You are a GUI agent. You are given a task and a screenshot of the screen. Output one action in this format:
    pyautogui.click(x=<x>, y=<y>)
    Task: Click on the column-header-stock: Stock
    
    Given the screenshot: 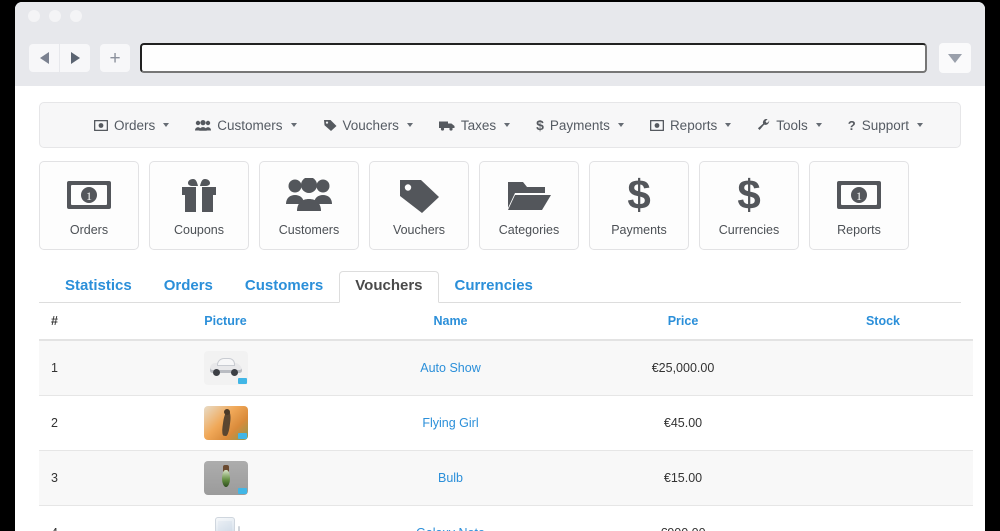 What is the action you would take?
    pyautogui.click(x=883, y=322)
    